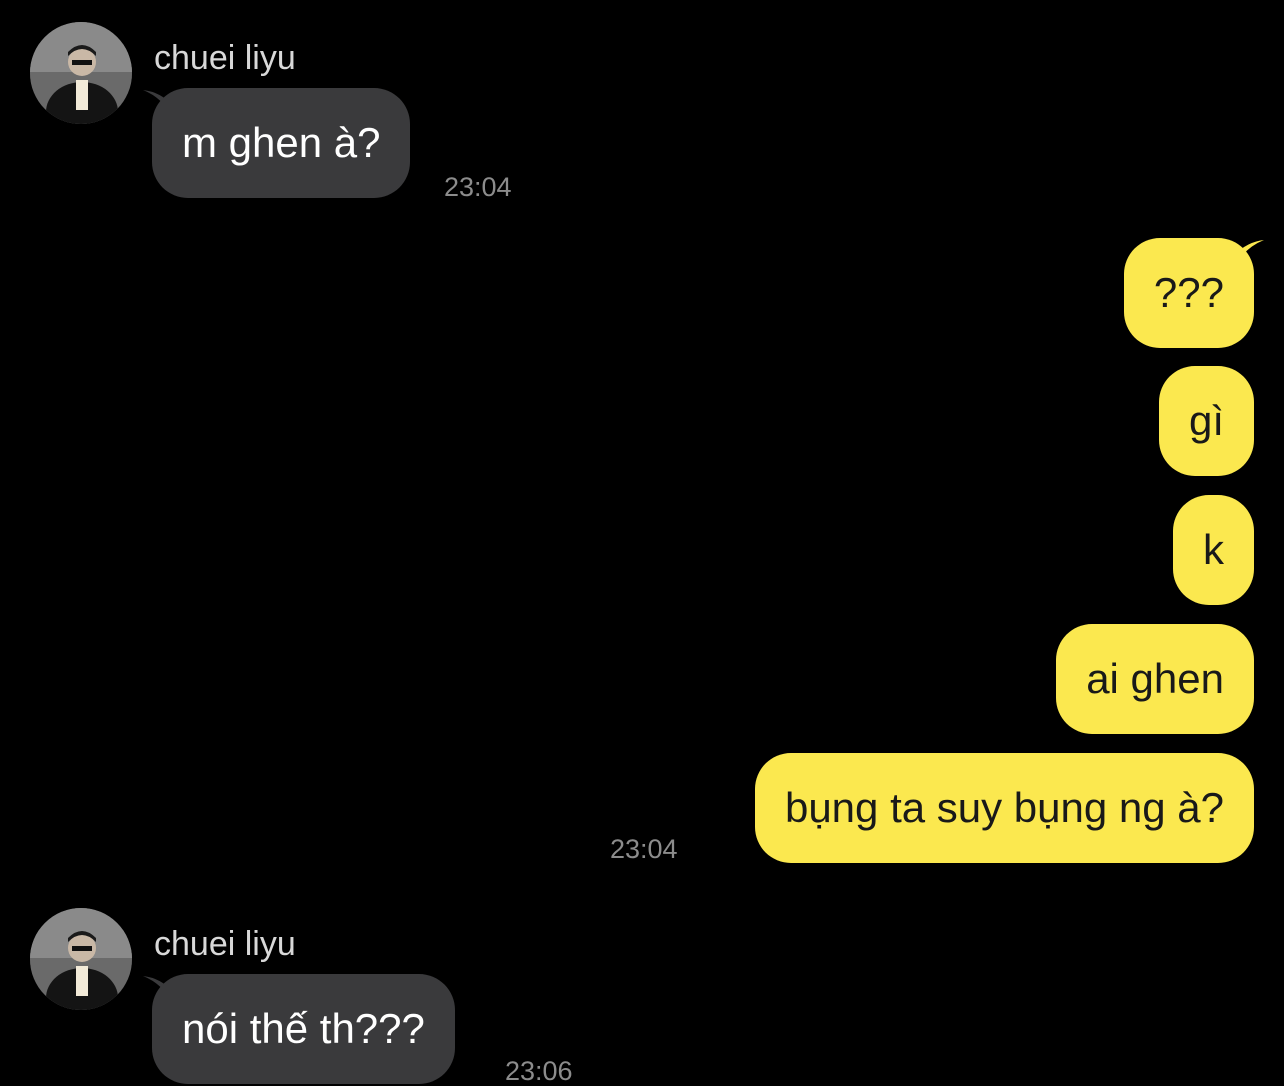 The width and height of the screenshot is (1284, 1086). What do you see at coordinates (281, 143) in the screenshot?
I see `message-bubble-incoming: m ghen à?` at bounding box center [281, 143].